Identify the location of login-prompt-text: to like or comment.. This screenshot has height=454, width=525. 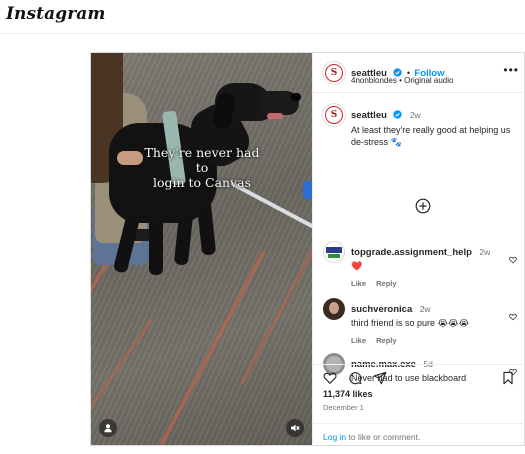
(383, 437).